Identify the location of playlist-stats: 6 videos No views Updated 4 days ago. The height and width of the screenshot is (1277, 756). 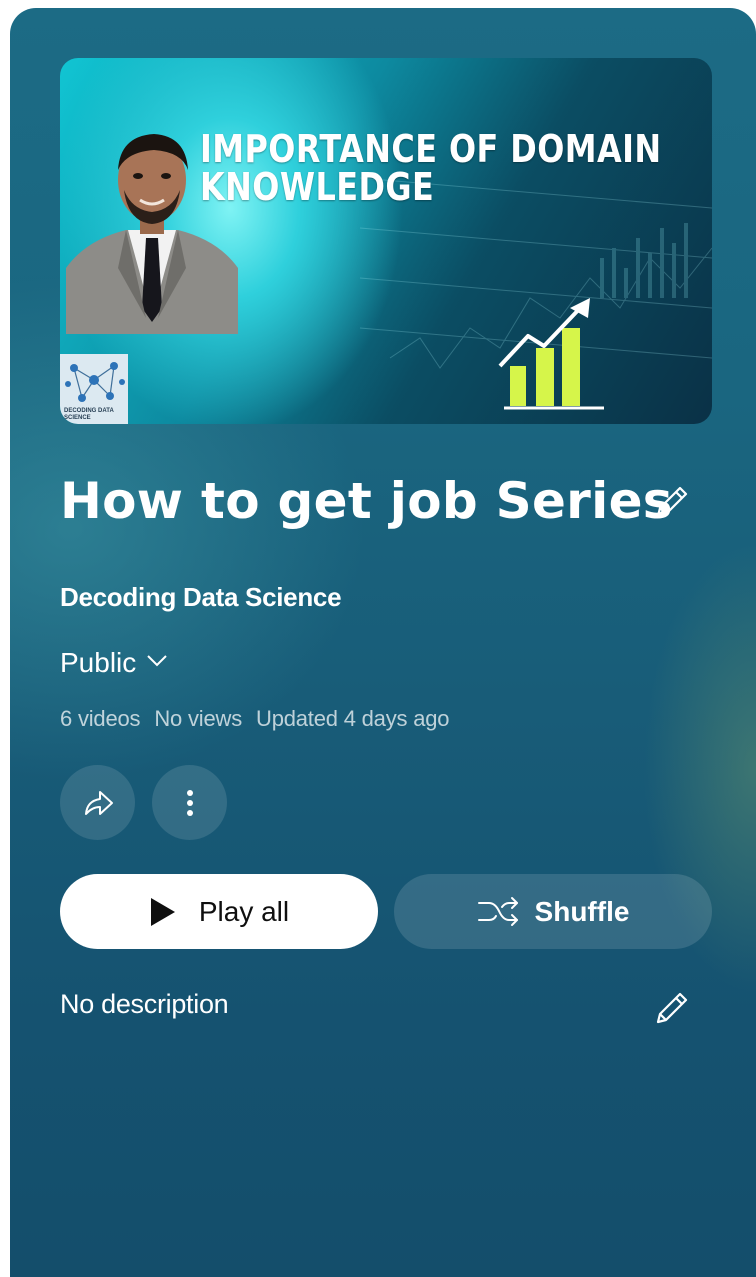
(255, 719).